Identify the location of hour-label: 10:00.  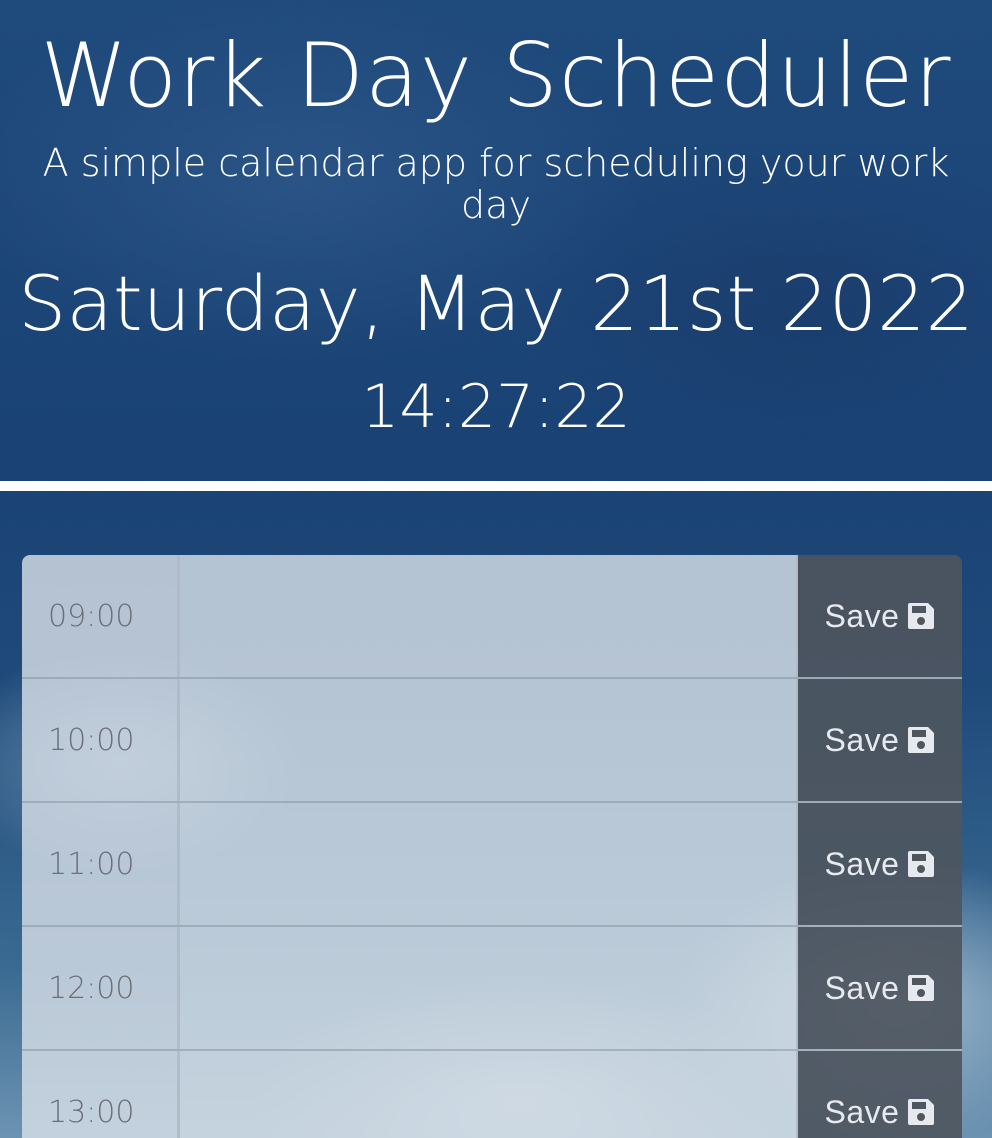
(101, 740).